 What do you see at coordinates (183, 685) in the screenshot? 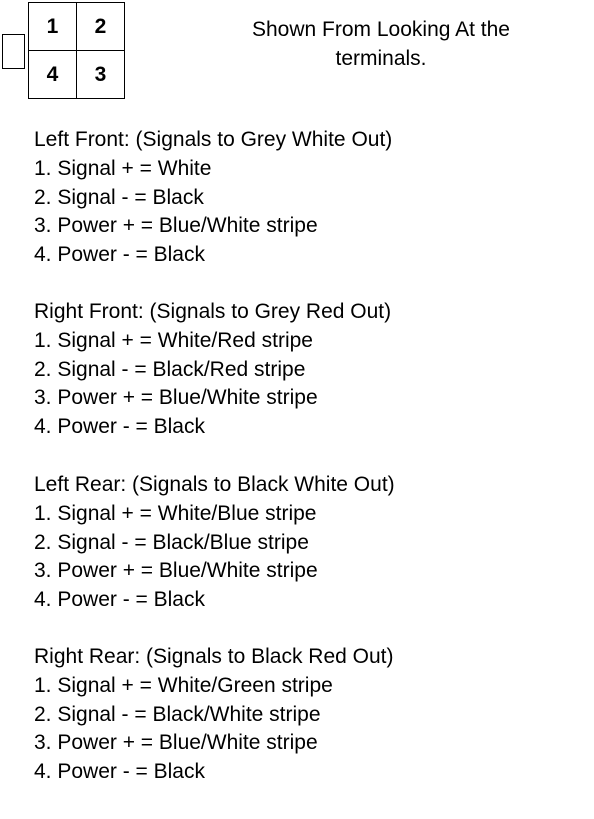
I see `wire-line: 1. Signal + = White/Green stripe` at bounding box center [183, 685].